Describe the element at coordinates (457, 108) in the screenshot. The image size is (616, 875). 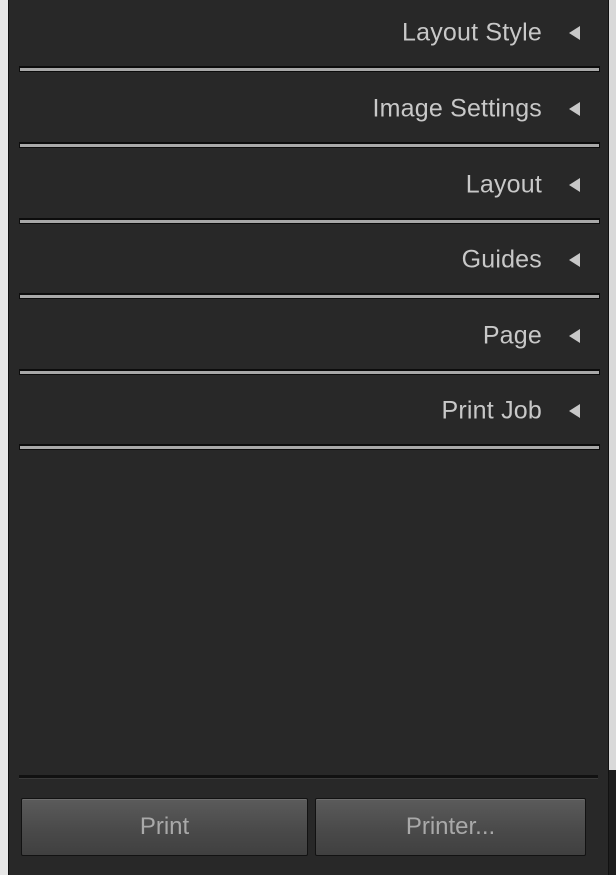
I see `section-title: Image Settings` at that location.